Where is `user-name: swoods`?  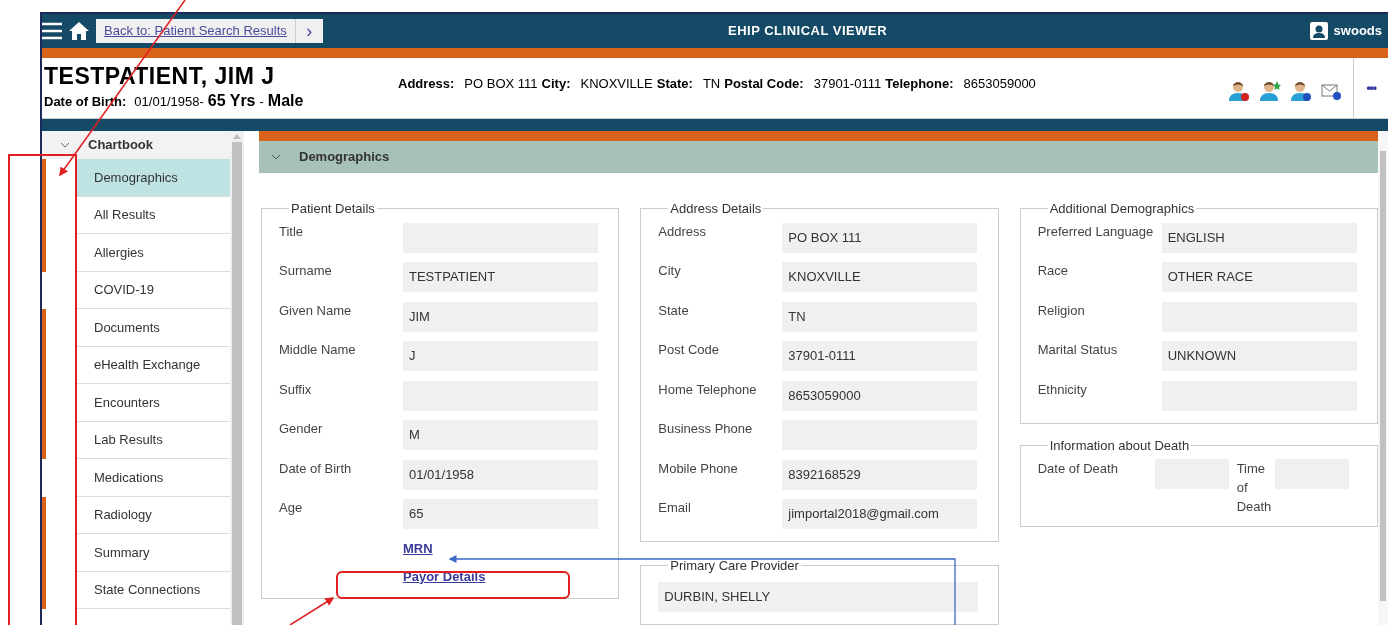 user-name: swoods is located at coordinates (1357, 31).